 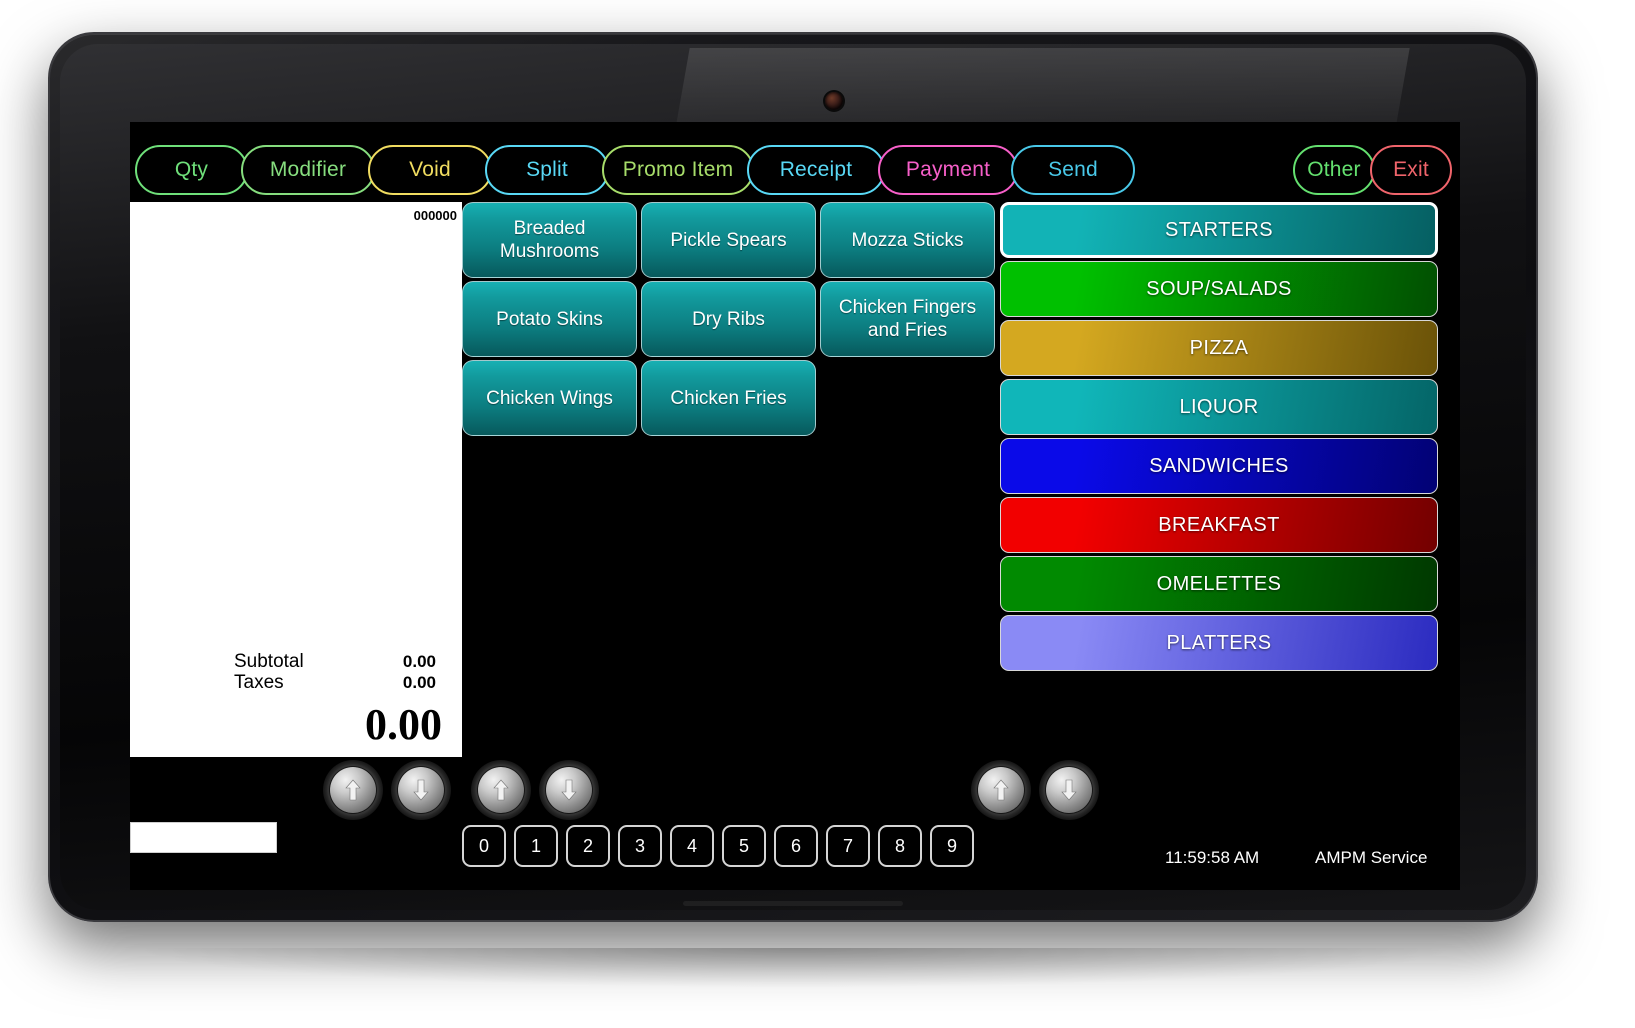 What do you see at coordinates (1219, 289) in the screenshot?
I see `category-button-soup-salads: SOUP/SALADS` at bounding box center [1219, 289].